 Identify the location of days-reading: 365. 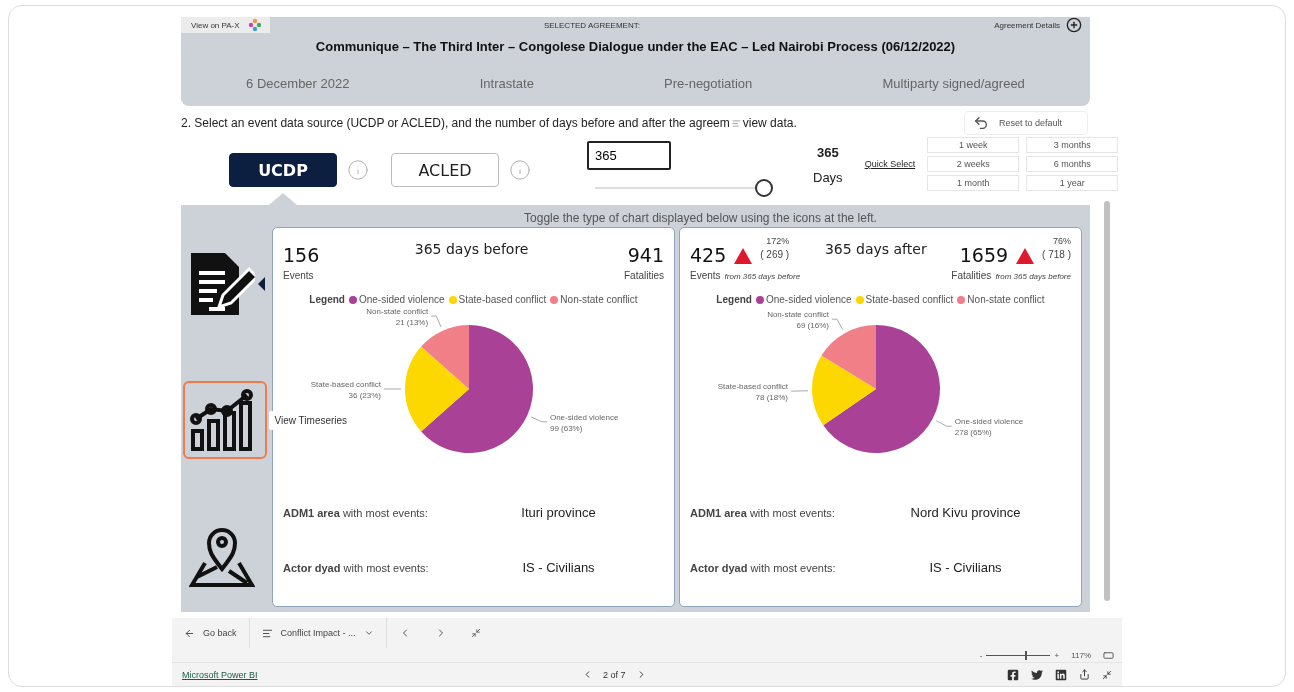
(827, 152).